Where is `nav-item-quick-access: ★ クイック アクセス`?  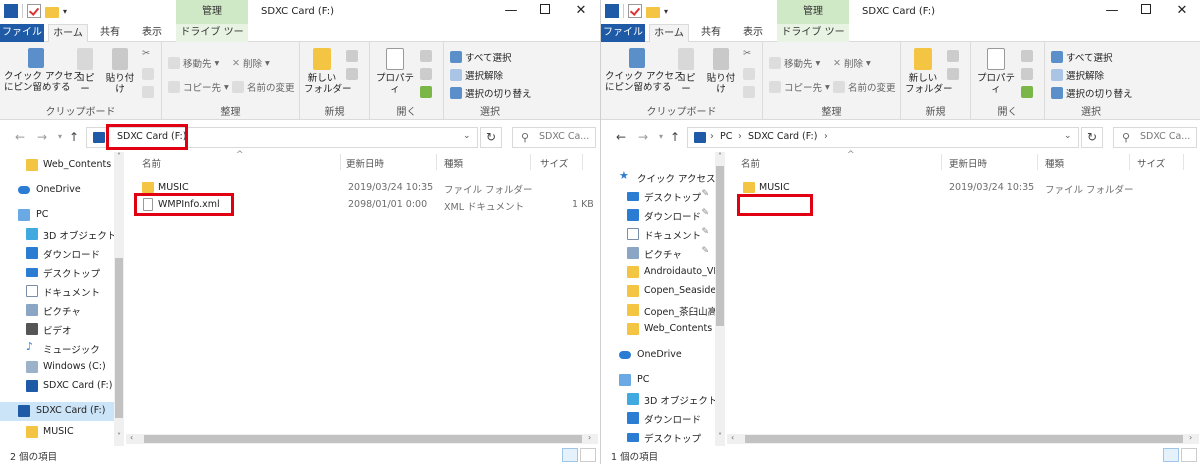 nav-item-quick-access: ★ クイック アクセス is located at coordinates (663, 177).